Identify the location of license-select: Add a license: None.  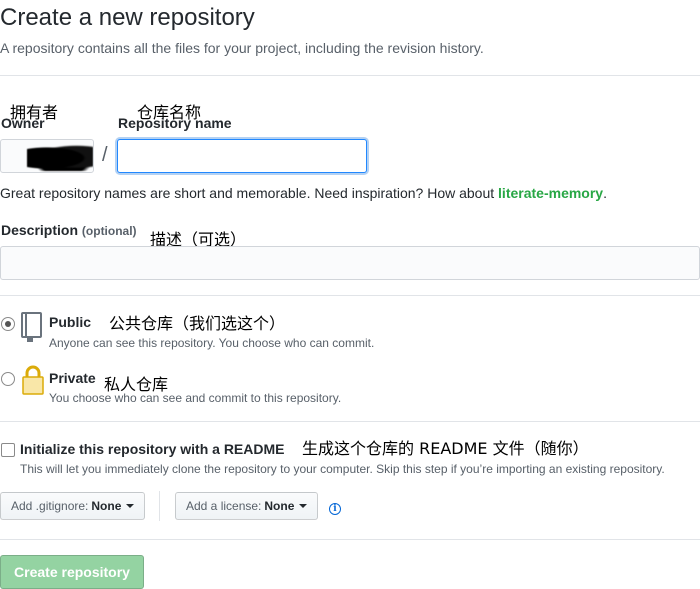
(246, 506).